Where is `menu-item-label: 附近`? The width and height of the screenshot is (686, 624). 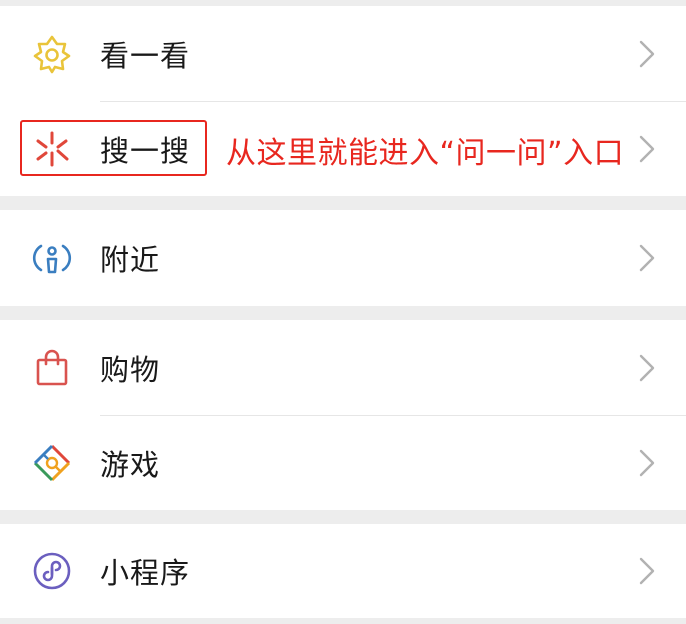
menu-item-label: 附近 is located at coordinates (130, 260).